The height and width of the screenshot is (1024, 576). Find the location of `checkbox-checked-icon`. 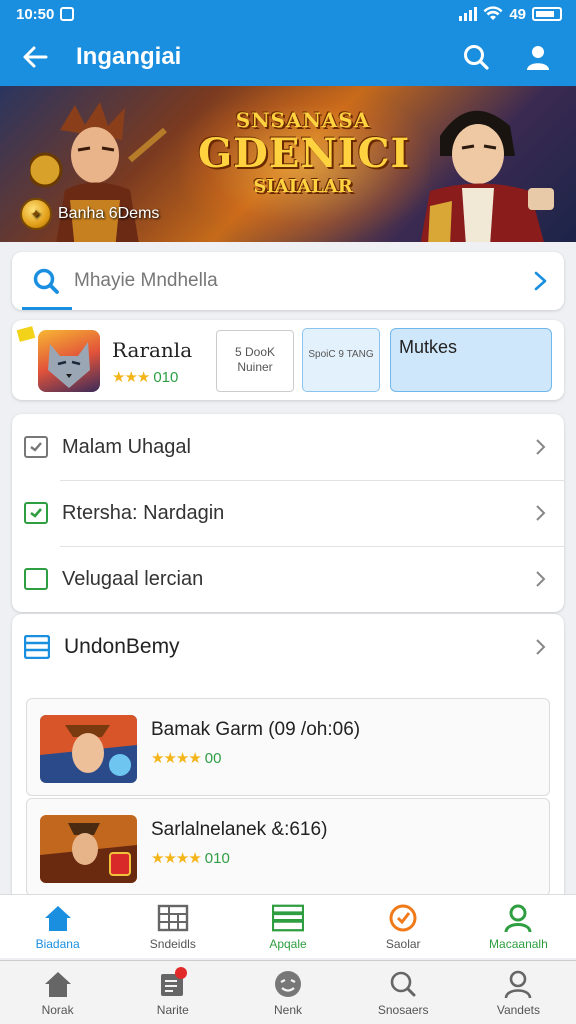

checkbox-checked-icon is located at coordinates (36, 513).